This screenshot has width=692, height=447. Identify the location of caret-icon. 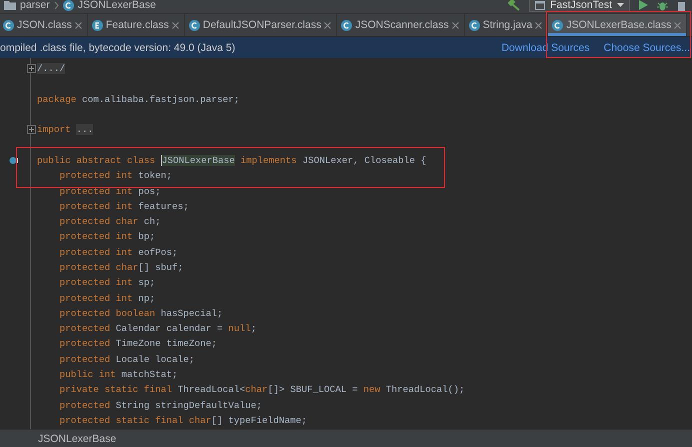
(620, 5).